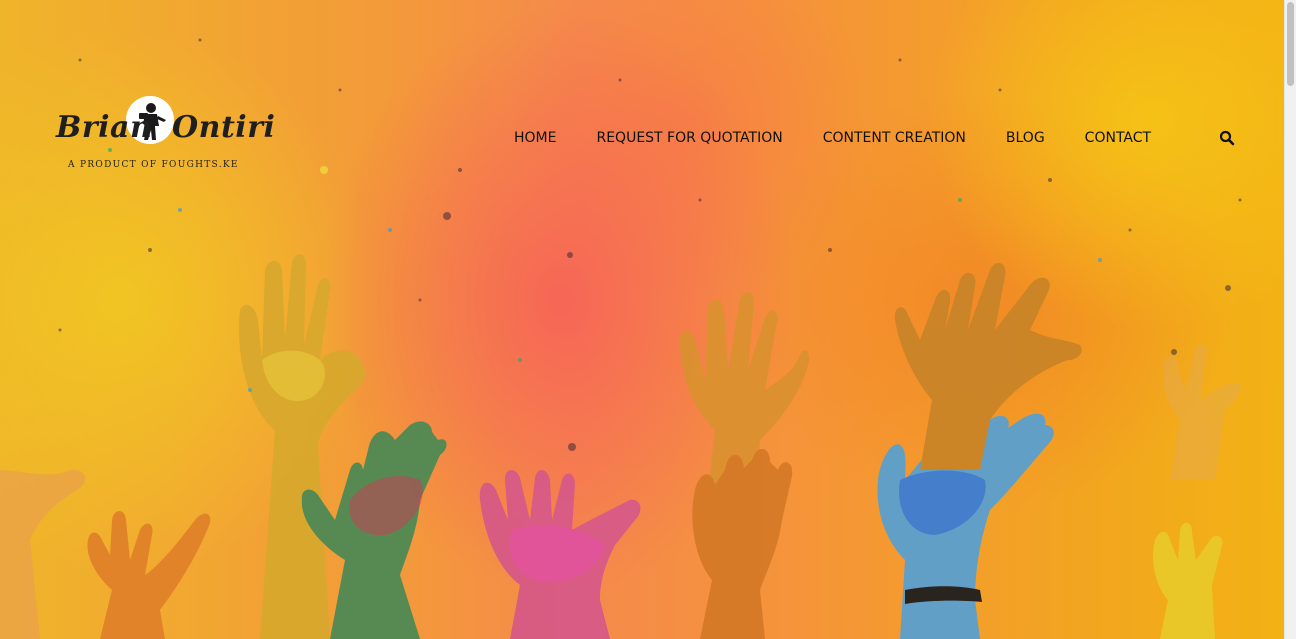  Describe the element at coordinates (1118, 138) in the screenshot. I see `nav-contact: CONTACT` at that location.